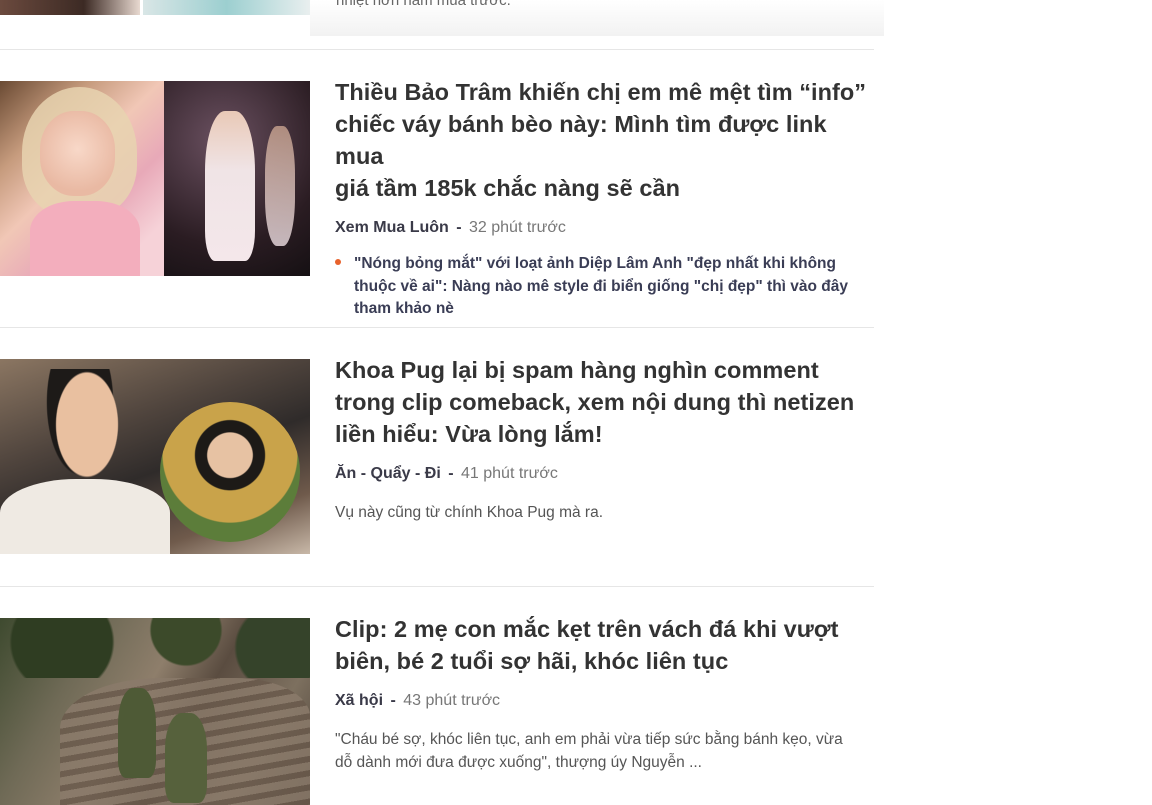 This screenshot has height=805, width=1152. What do you see at coordinates (388, 473) in the screenshot?
I see `article-category-link: Ăn - Quẩy - Đi` at bounding box center [388, 473].